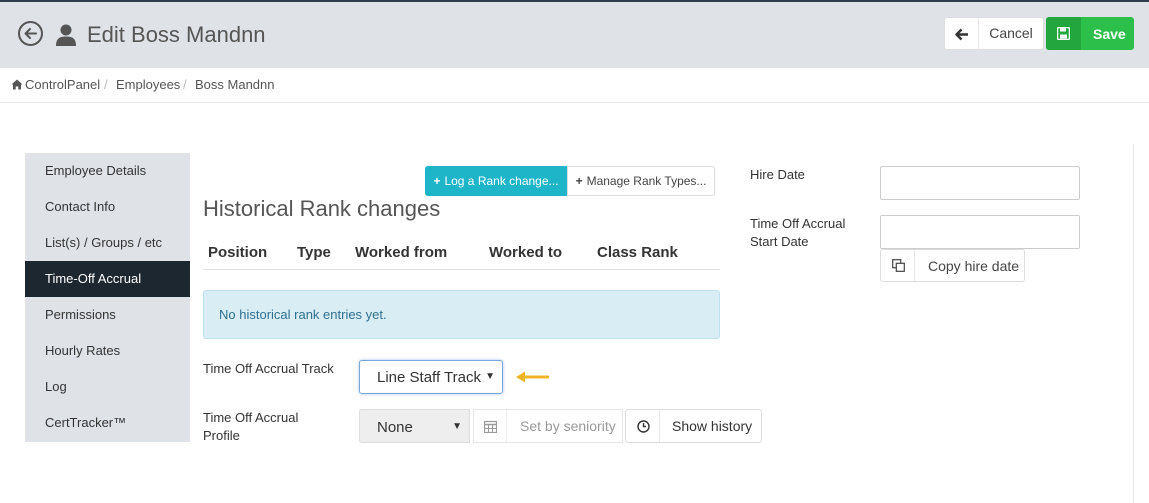  Describe the element at coordinates (568, 426) in the screenshot. I see `set-by-seniority-label: Set by seniority` at that location.